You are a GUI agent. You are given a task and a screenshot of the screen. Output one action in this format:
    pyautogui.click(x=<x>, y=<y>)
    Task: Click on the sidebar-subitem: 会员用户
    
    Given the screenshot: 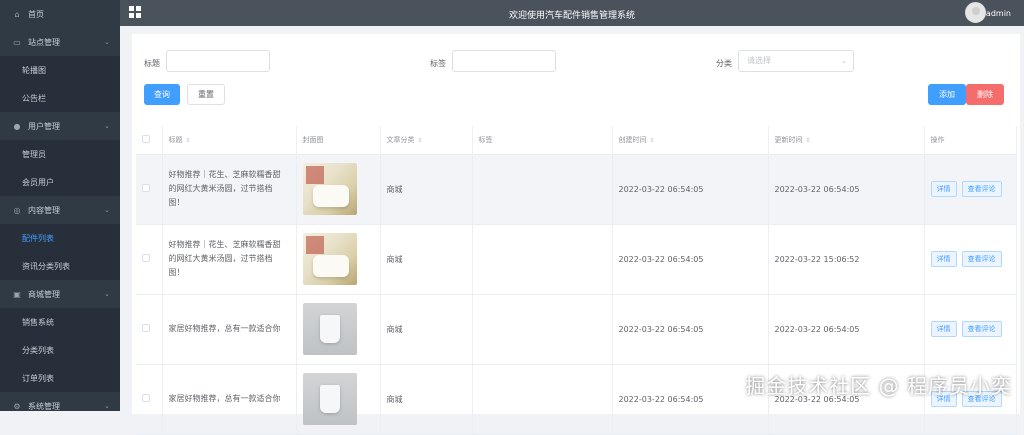 What is the action you would take?
    pyautogui.click(x=60, y=182)
    